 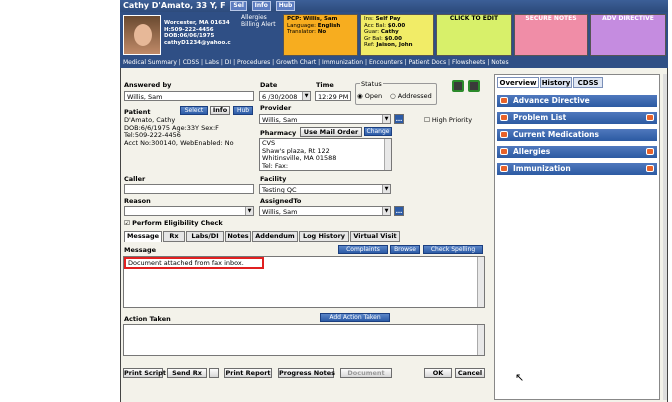 I want to click on sel-button: Sel, so click(x=238, y=6).